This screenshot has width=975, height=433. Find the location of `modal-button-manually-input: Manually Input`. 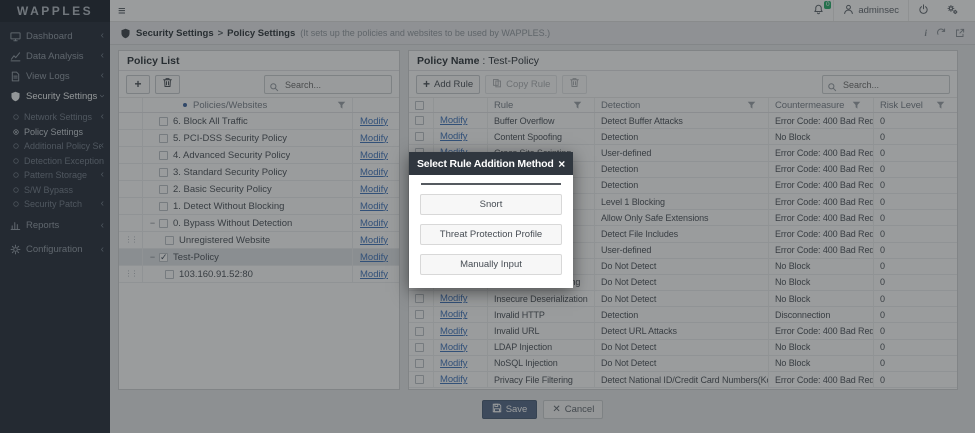

modal-button-manually-input: Manually Input is located at coordinates (491, 264).